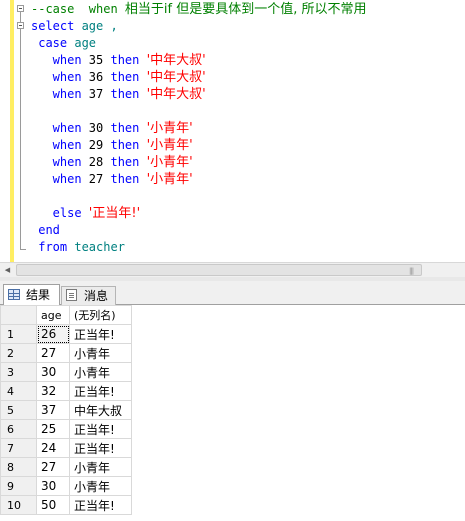  Describe the element at coordinates (245, 9) in the screenshot. I see `code-token: 相当于if 但是要具体到一个值, 所以不常用` at that location.